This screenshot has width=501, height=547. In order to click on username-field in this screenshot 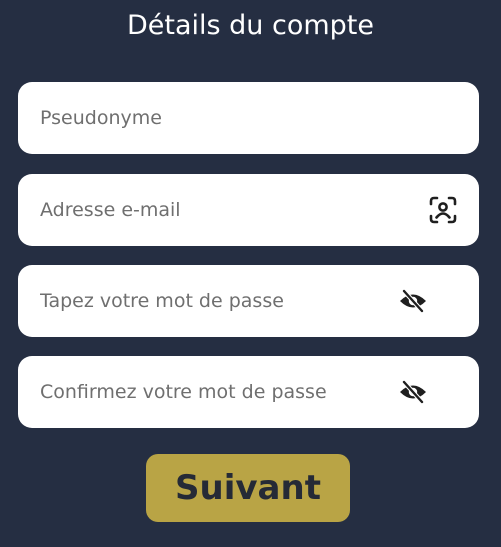, I will do `click(248, 118)`.